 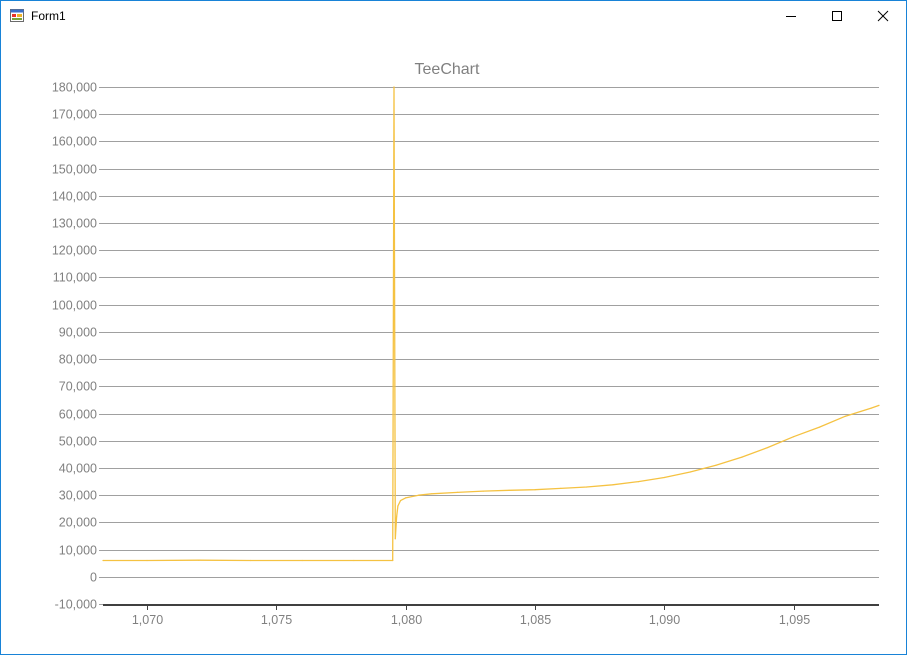 What do you see at coordinates (74, 88) in the screenshot?
I see `y-tick-label: 180,000` at bounding box center [74, 88].